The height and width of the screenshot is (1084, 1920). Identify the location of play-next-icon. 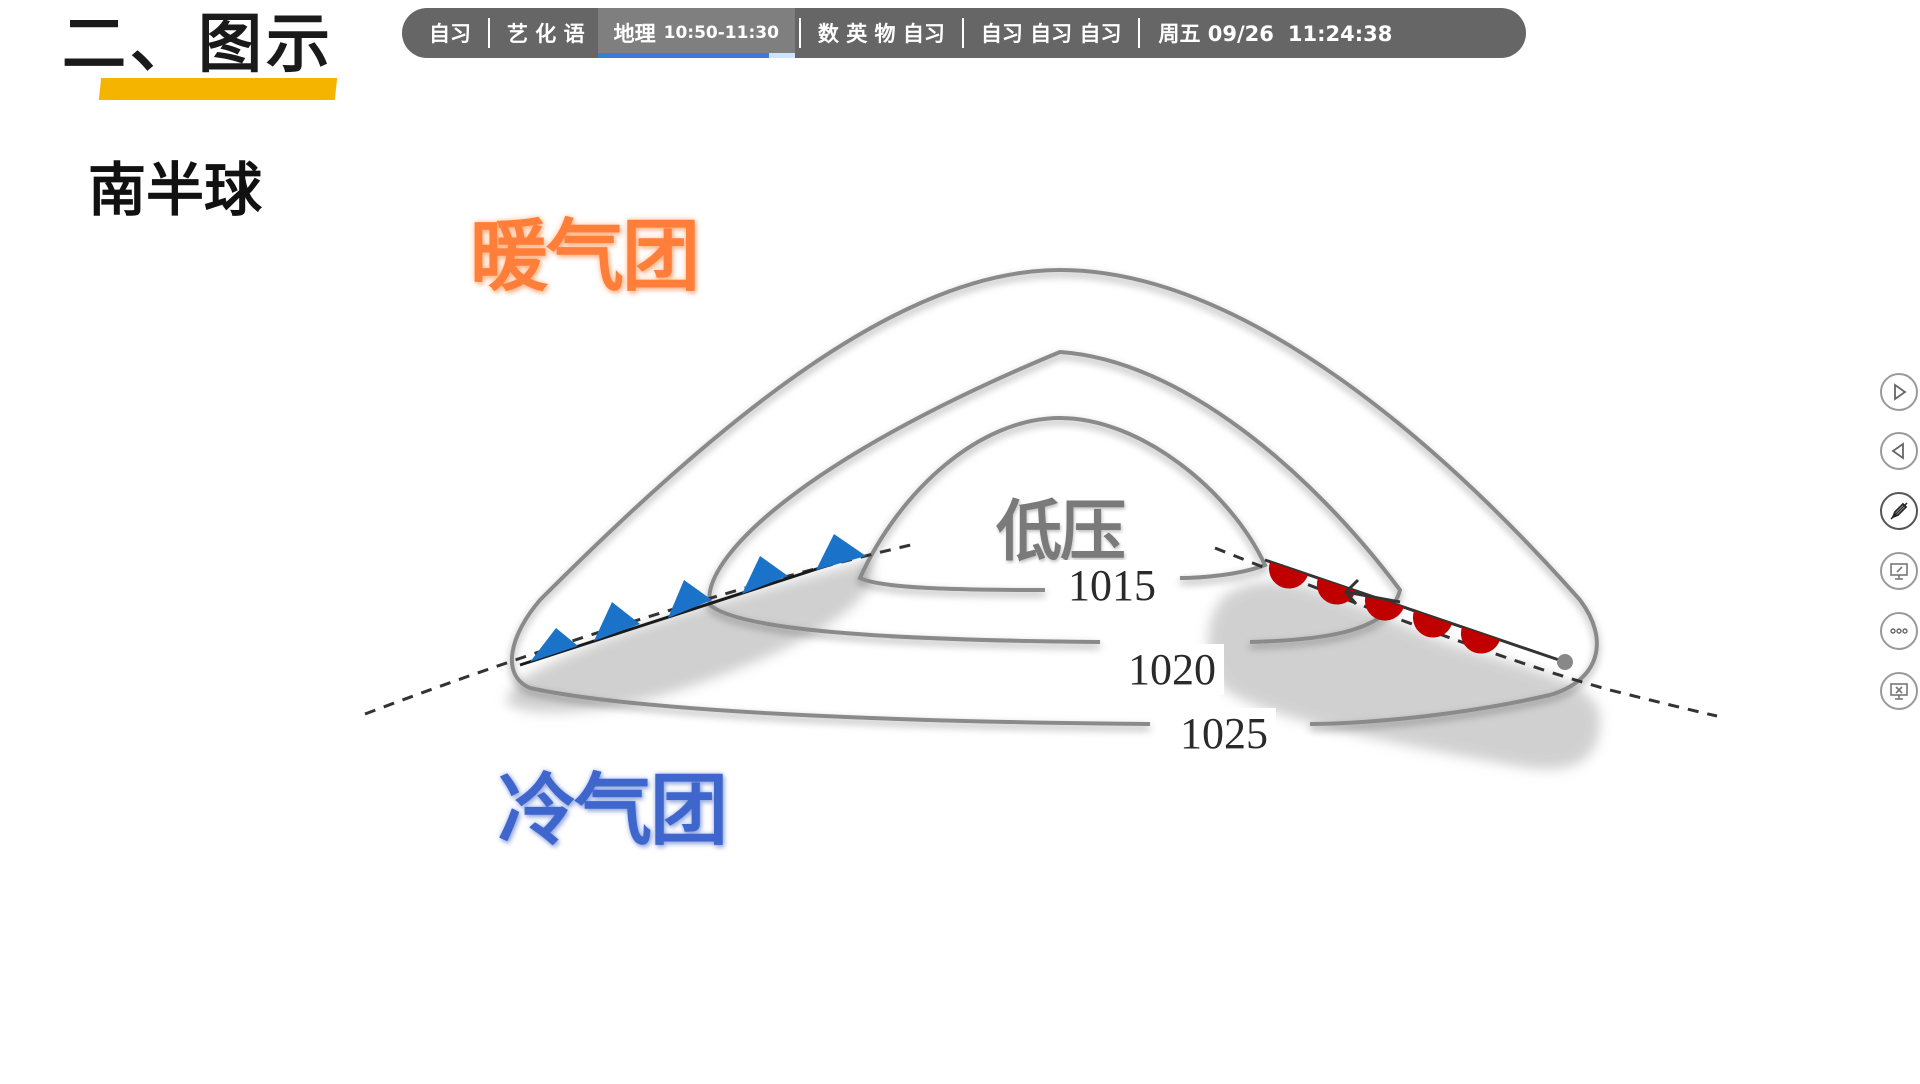
(1899, 392).